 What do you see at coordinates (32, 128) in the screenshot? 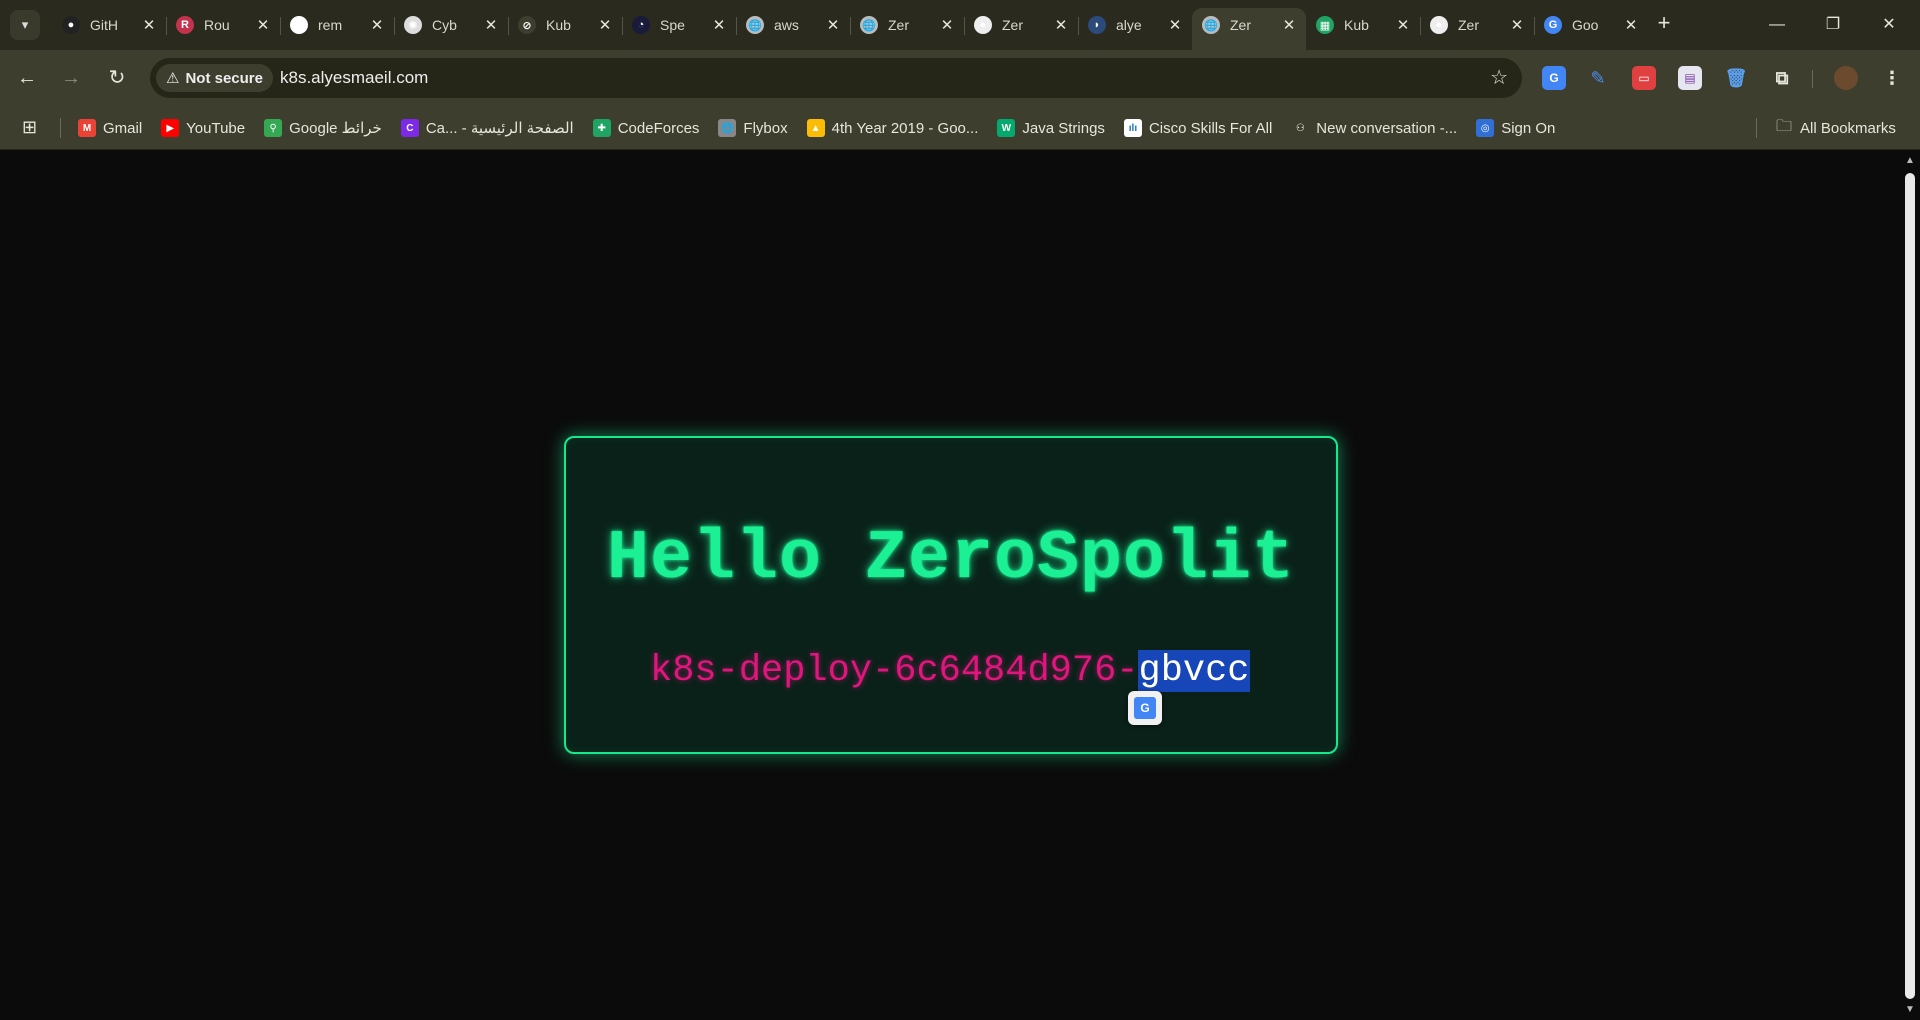
I see `apps-grid-icon: ⊞` at bounding box center [32, 128].